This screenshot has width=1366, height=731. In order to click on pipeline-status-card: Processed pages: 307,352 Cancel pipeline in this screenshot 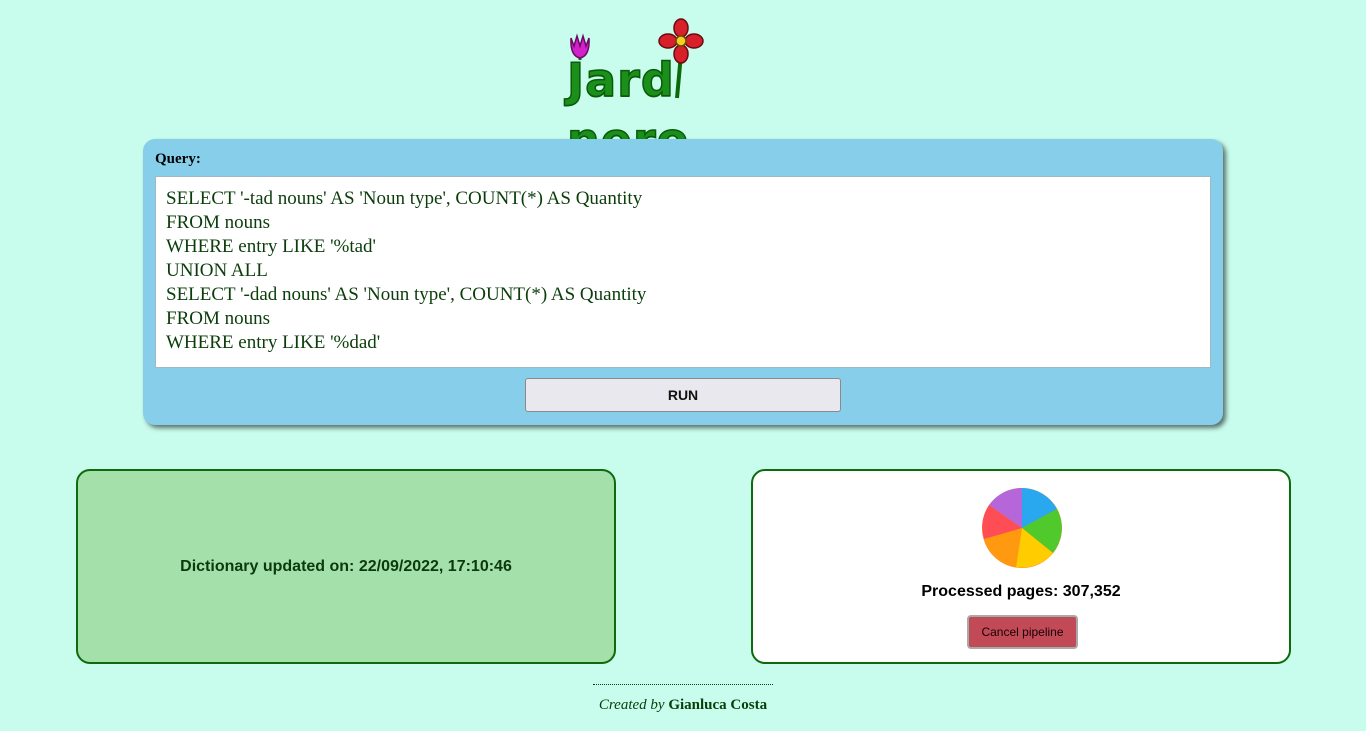, I will do `click(1021, 566)`.